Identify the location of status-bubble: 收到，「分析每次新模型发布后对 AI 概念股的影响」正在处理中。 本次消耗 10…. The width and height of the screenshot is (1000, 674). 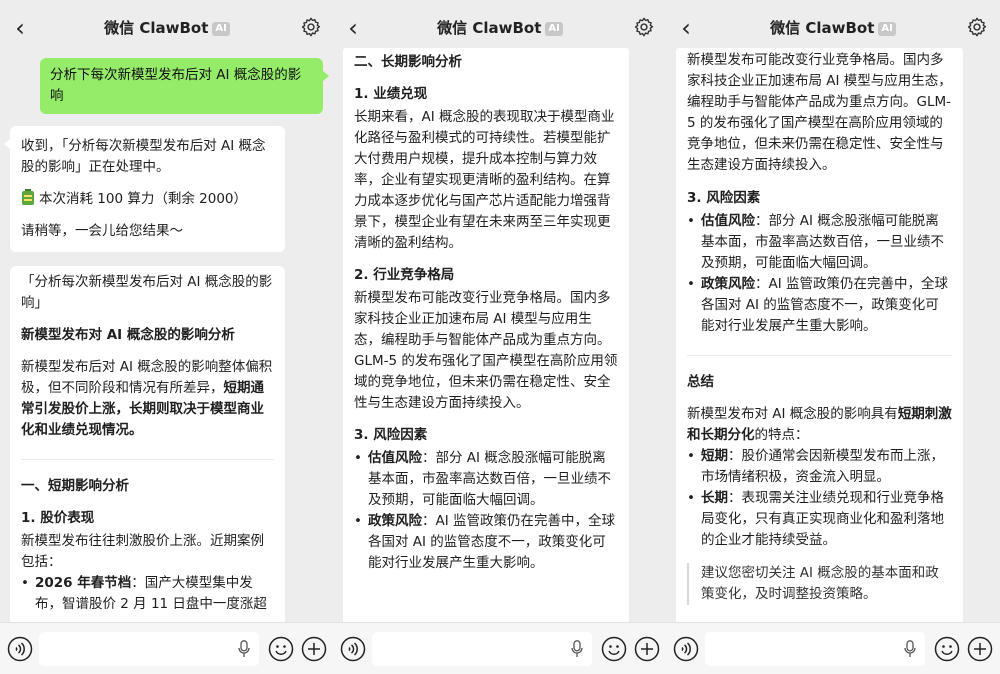
(144, 189).